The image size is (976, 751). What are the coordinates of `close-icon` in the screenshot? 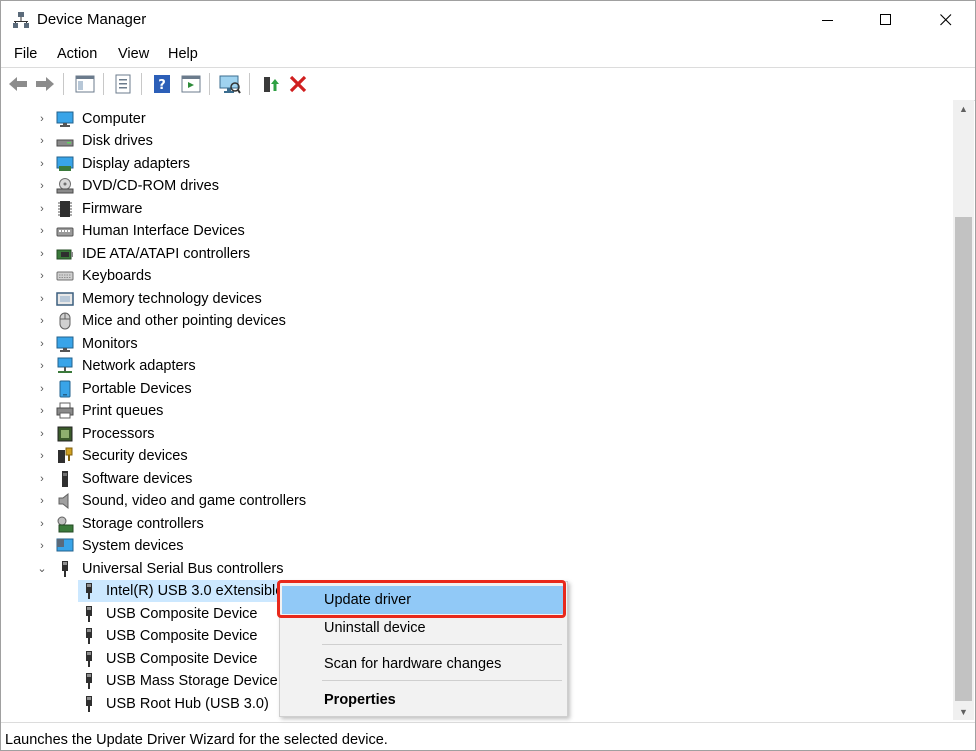 It's located at (946, 20).